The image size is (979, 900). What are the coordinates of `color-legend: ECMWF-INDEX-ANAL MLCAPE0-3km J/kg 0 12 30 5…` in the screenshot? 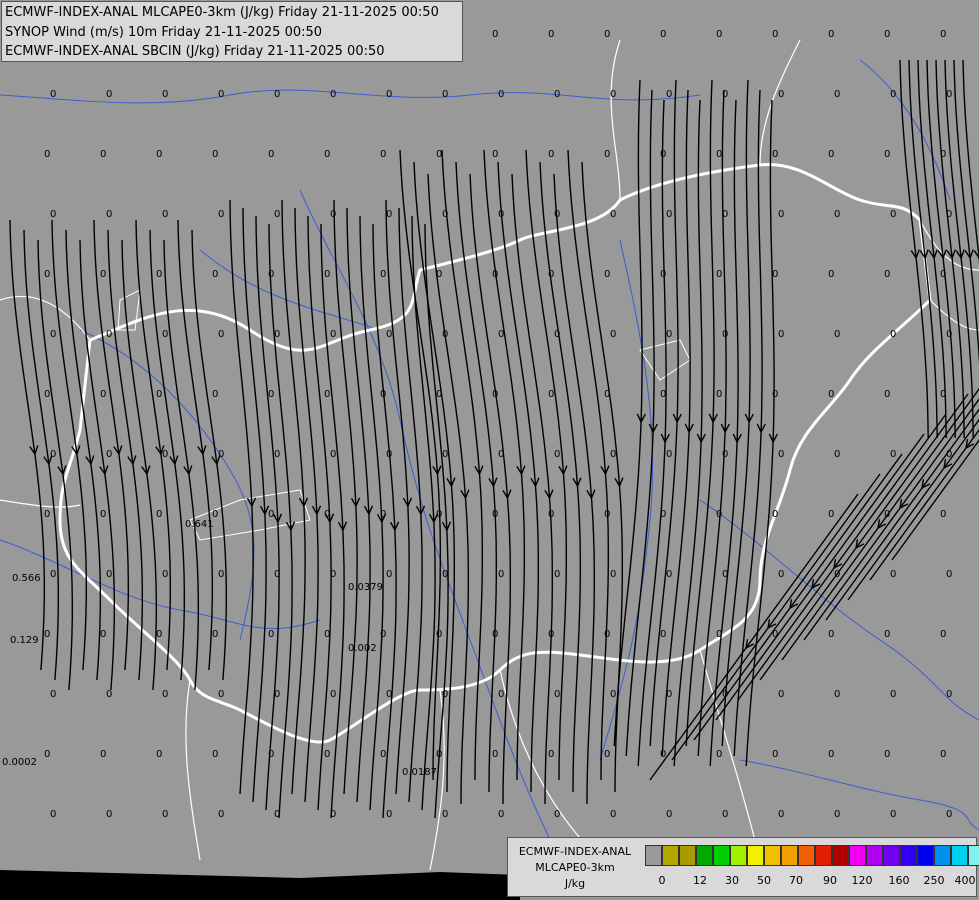 It's located at (743, 867).